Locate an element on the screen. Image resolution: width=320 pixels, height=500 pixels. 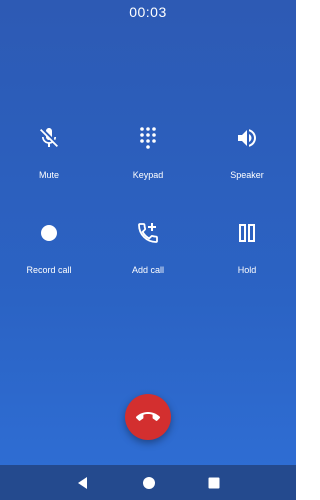
speaker-label: Speaker is located at coordinates (247, 175).